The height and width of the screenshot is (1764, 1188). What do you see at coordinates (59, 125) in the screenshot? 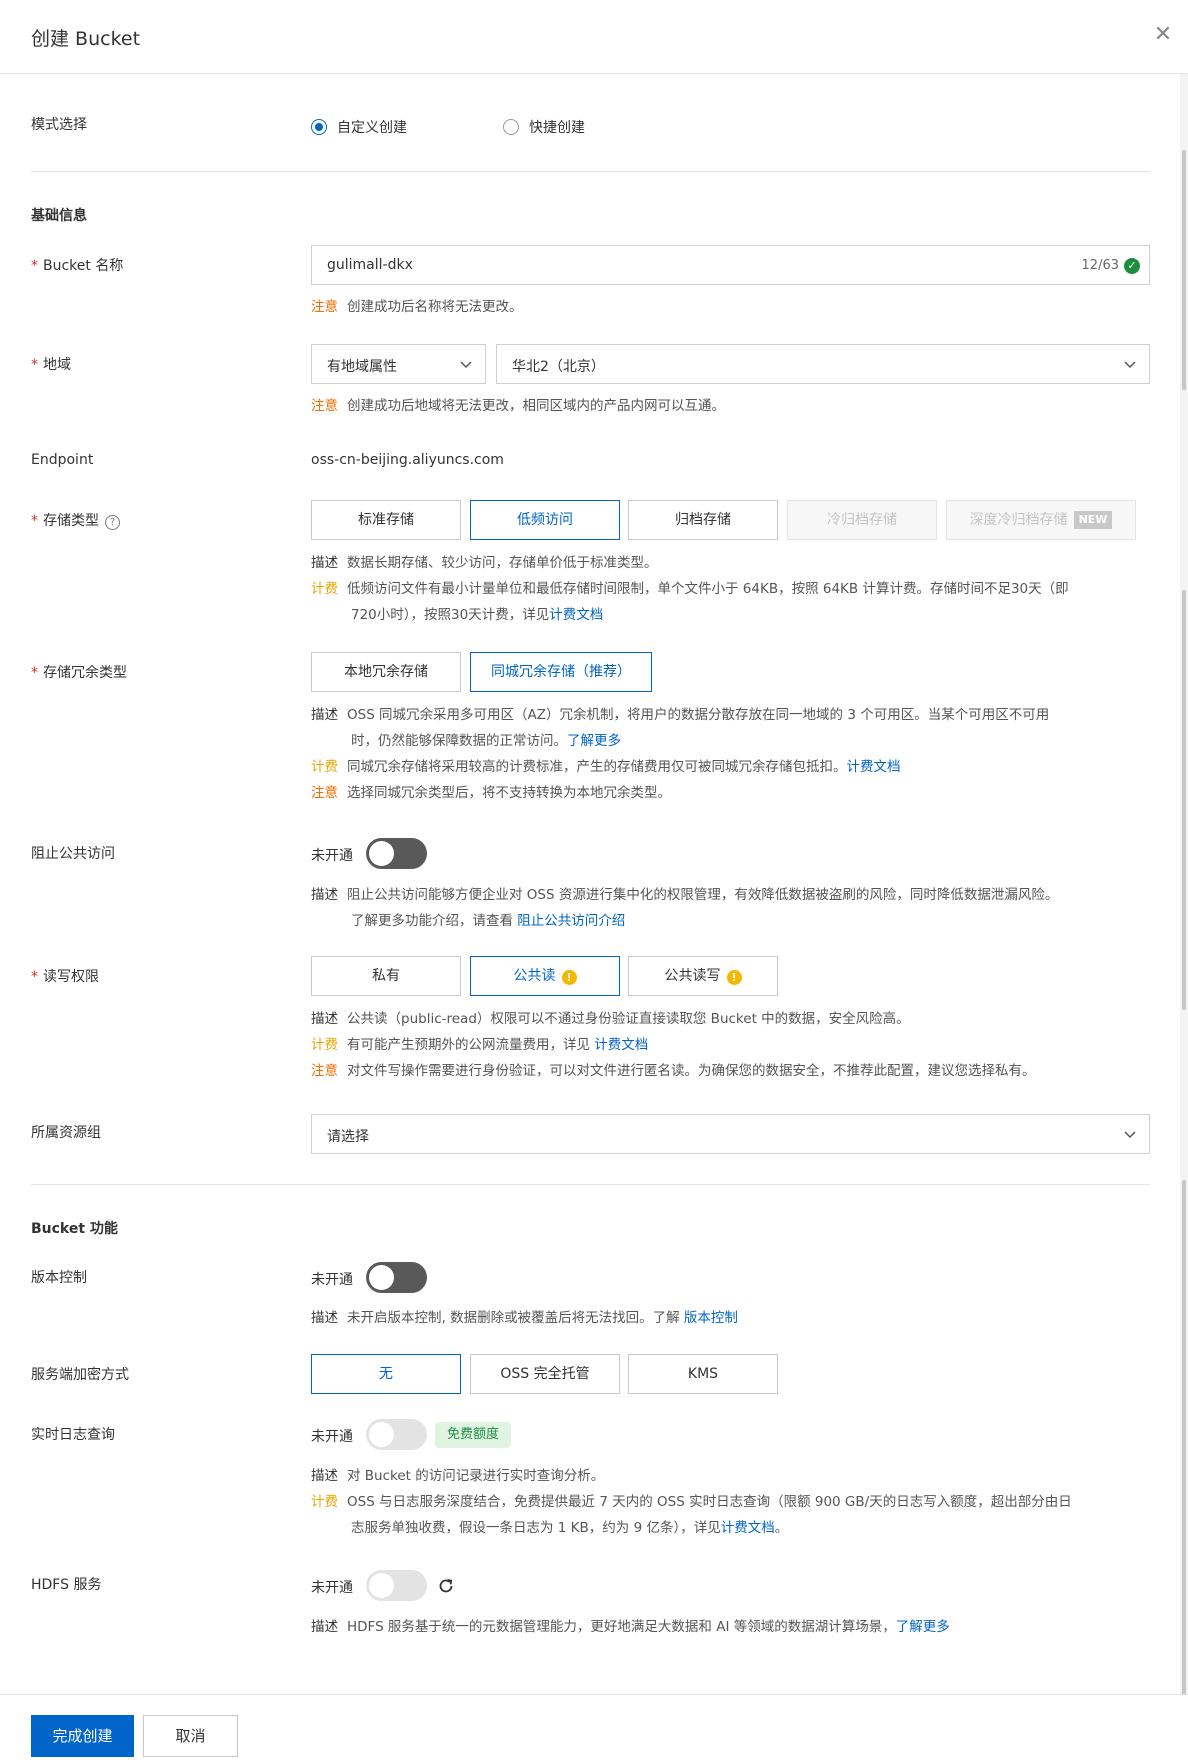
I see `mode-label: 模式选择` at bounding box center [59, 125].